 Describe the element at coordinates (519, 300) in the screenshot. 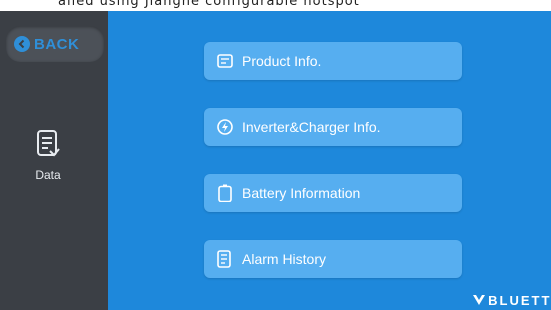

I see `logo-text: BLUETTI` at that location.